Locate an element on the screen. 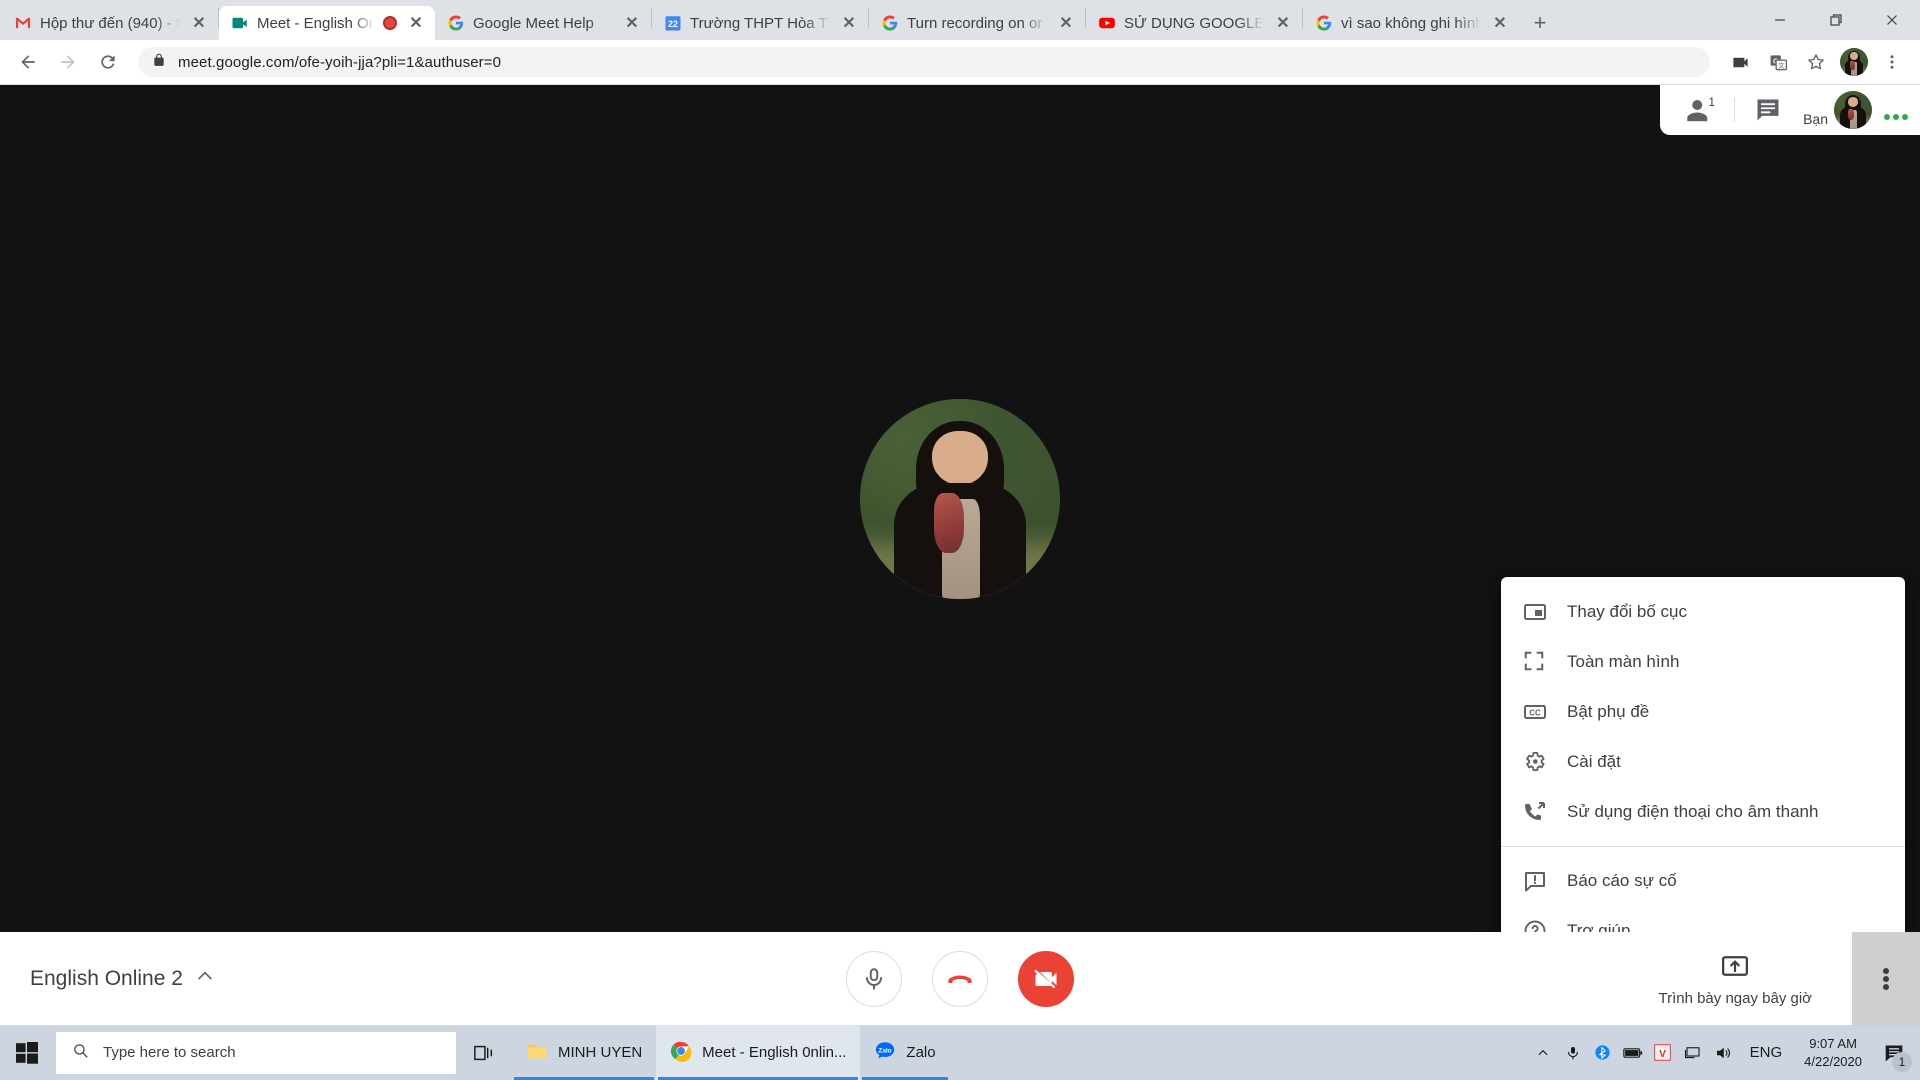  window-controls is located at coordinates (1836, 20).